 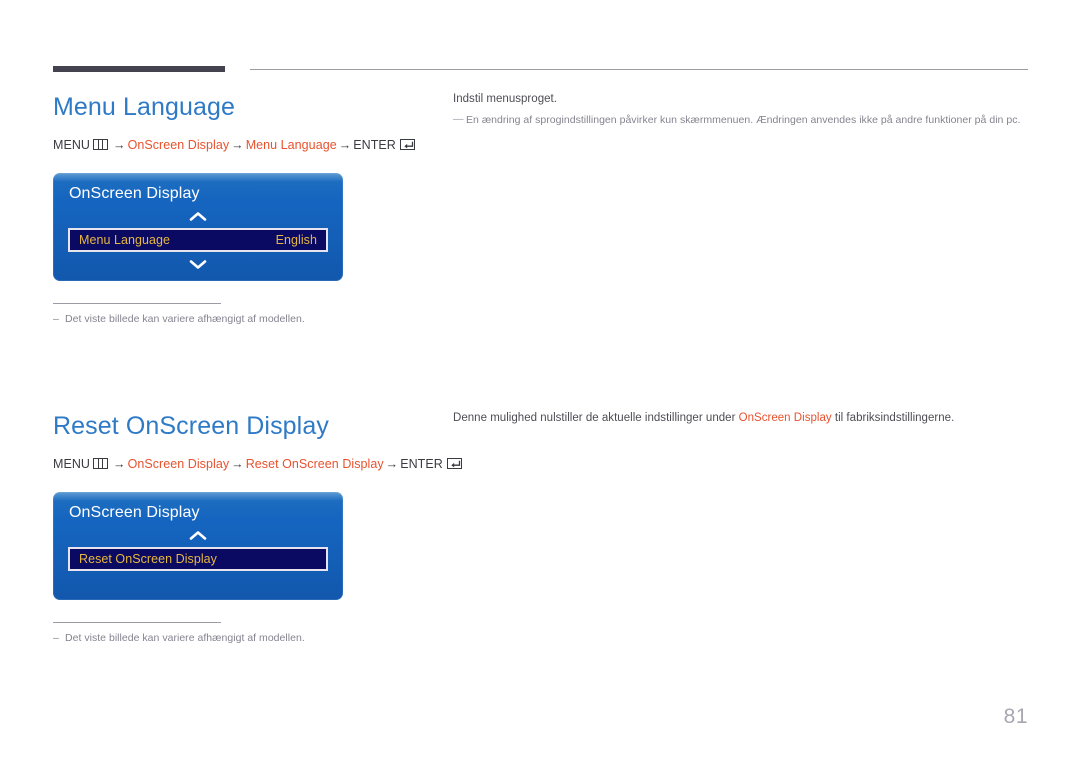 I want to click on page-title: Menu Language, so click(x=144, y=107).